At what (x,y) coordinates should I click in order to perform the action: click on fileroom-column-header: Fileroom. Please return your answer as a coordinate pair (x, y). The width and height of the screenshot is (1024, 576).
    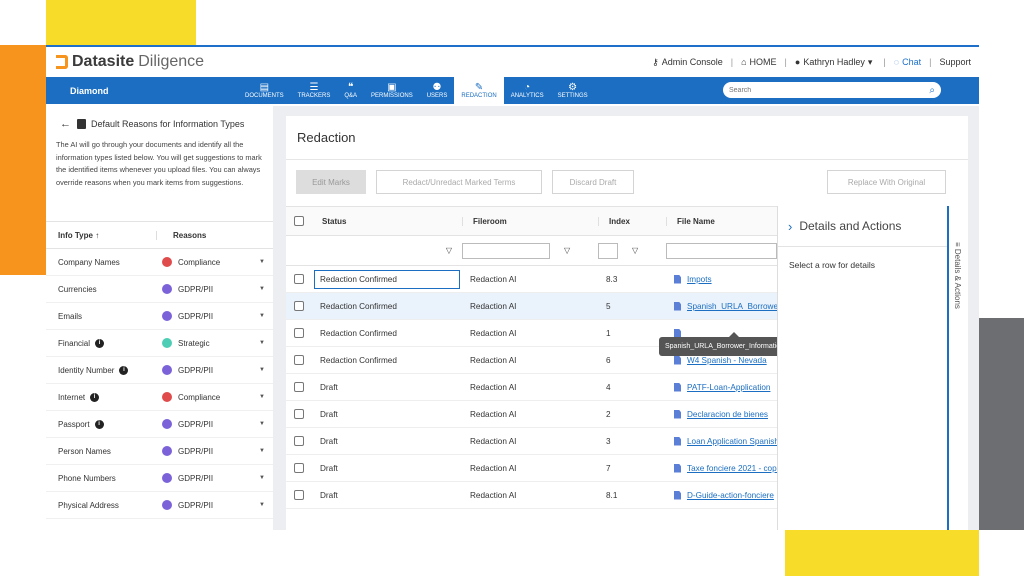
    Looking at the image, I should click on (530, 221).